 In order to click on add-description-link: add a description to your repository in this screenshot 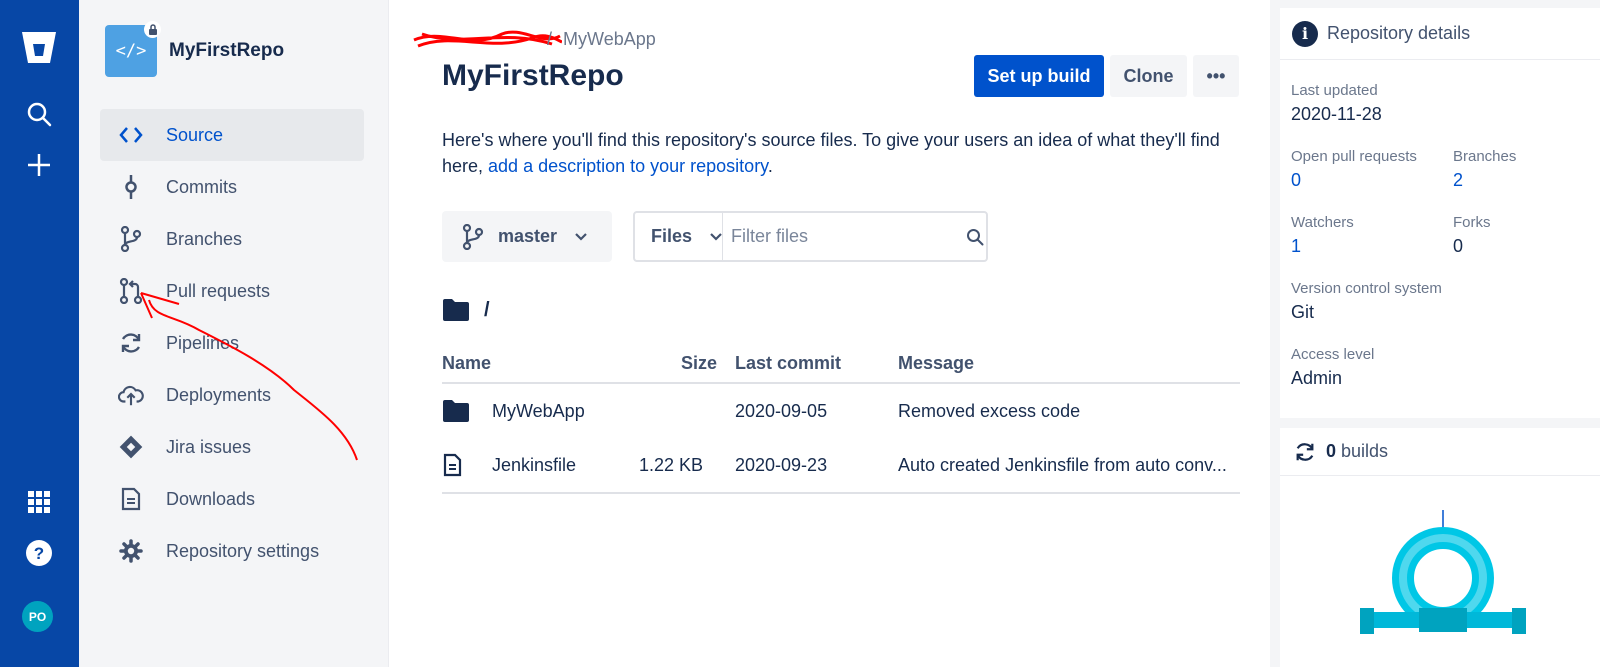, I will do `click(628, 166)`.